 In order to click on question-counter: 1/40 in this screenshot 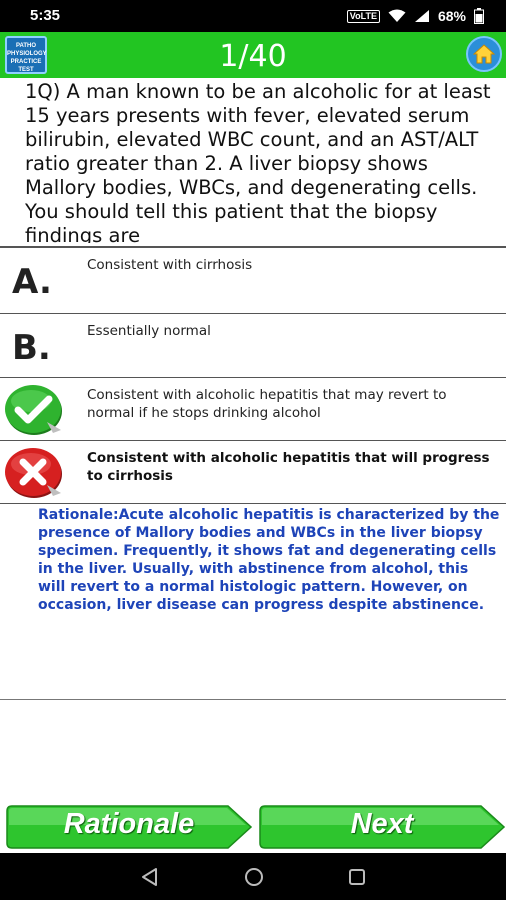, I will do `click(253, 56)`.